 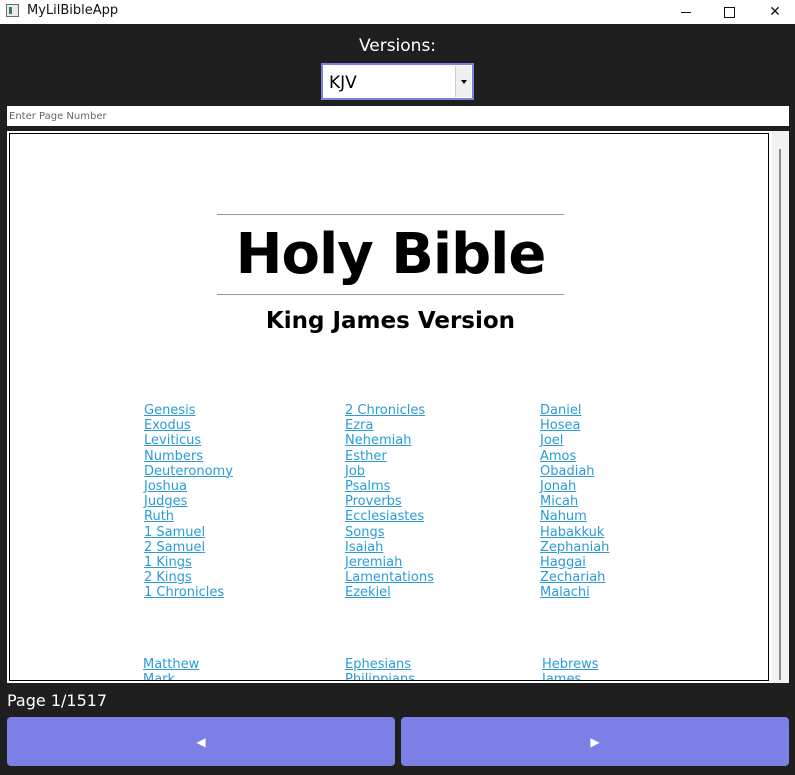 What do you see at coordinates (384, 516) in the screenshot?
I see `book-link: Ecclesiastes` at bounding box center [384, 516].